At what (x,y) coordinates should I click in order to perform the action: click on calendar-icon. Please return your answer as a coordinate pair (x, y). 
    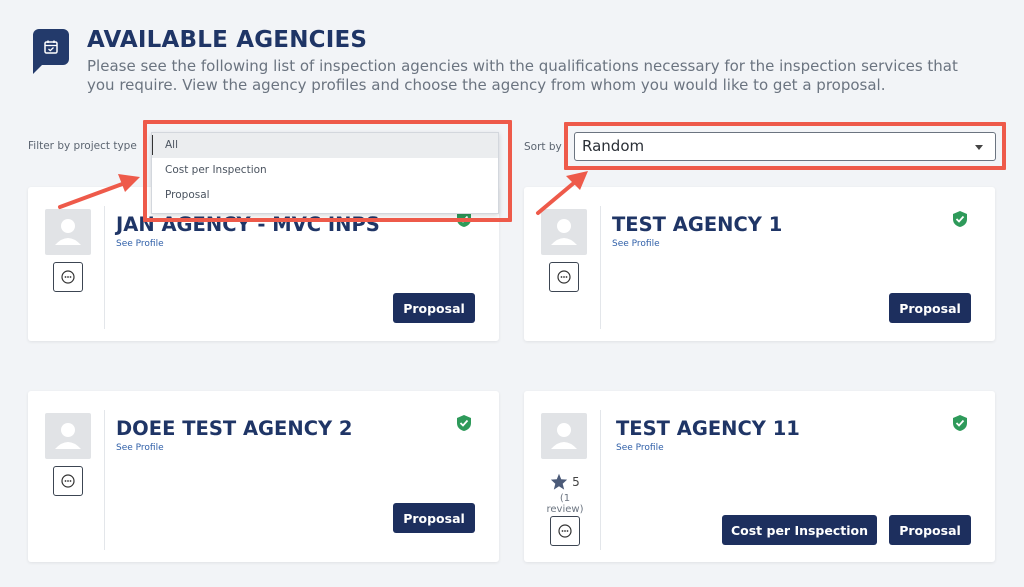
    Looking at the image, I should click on (51, 51).